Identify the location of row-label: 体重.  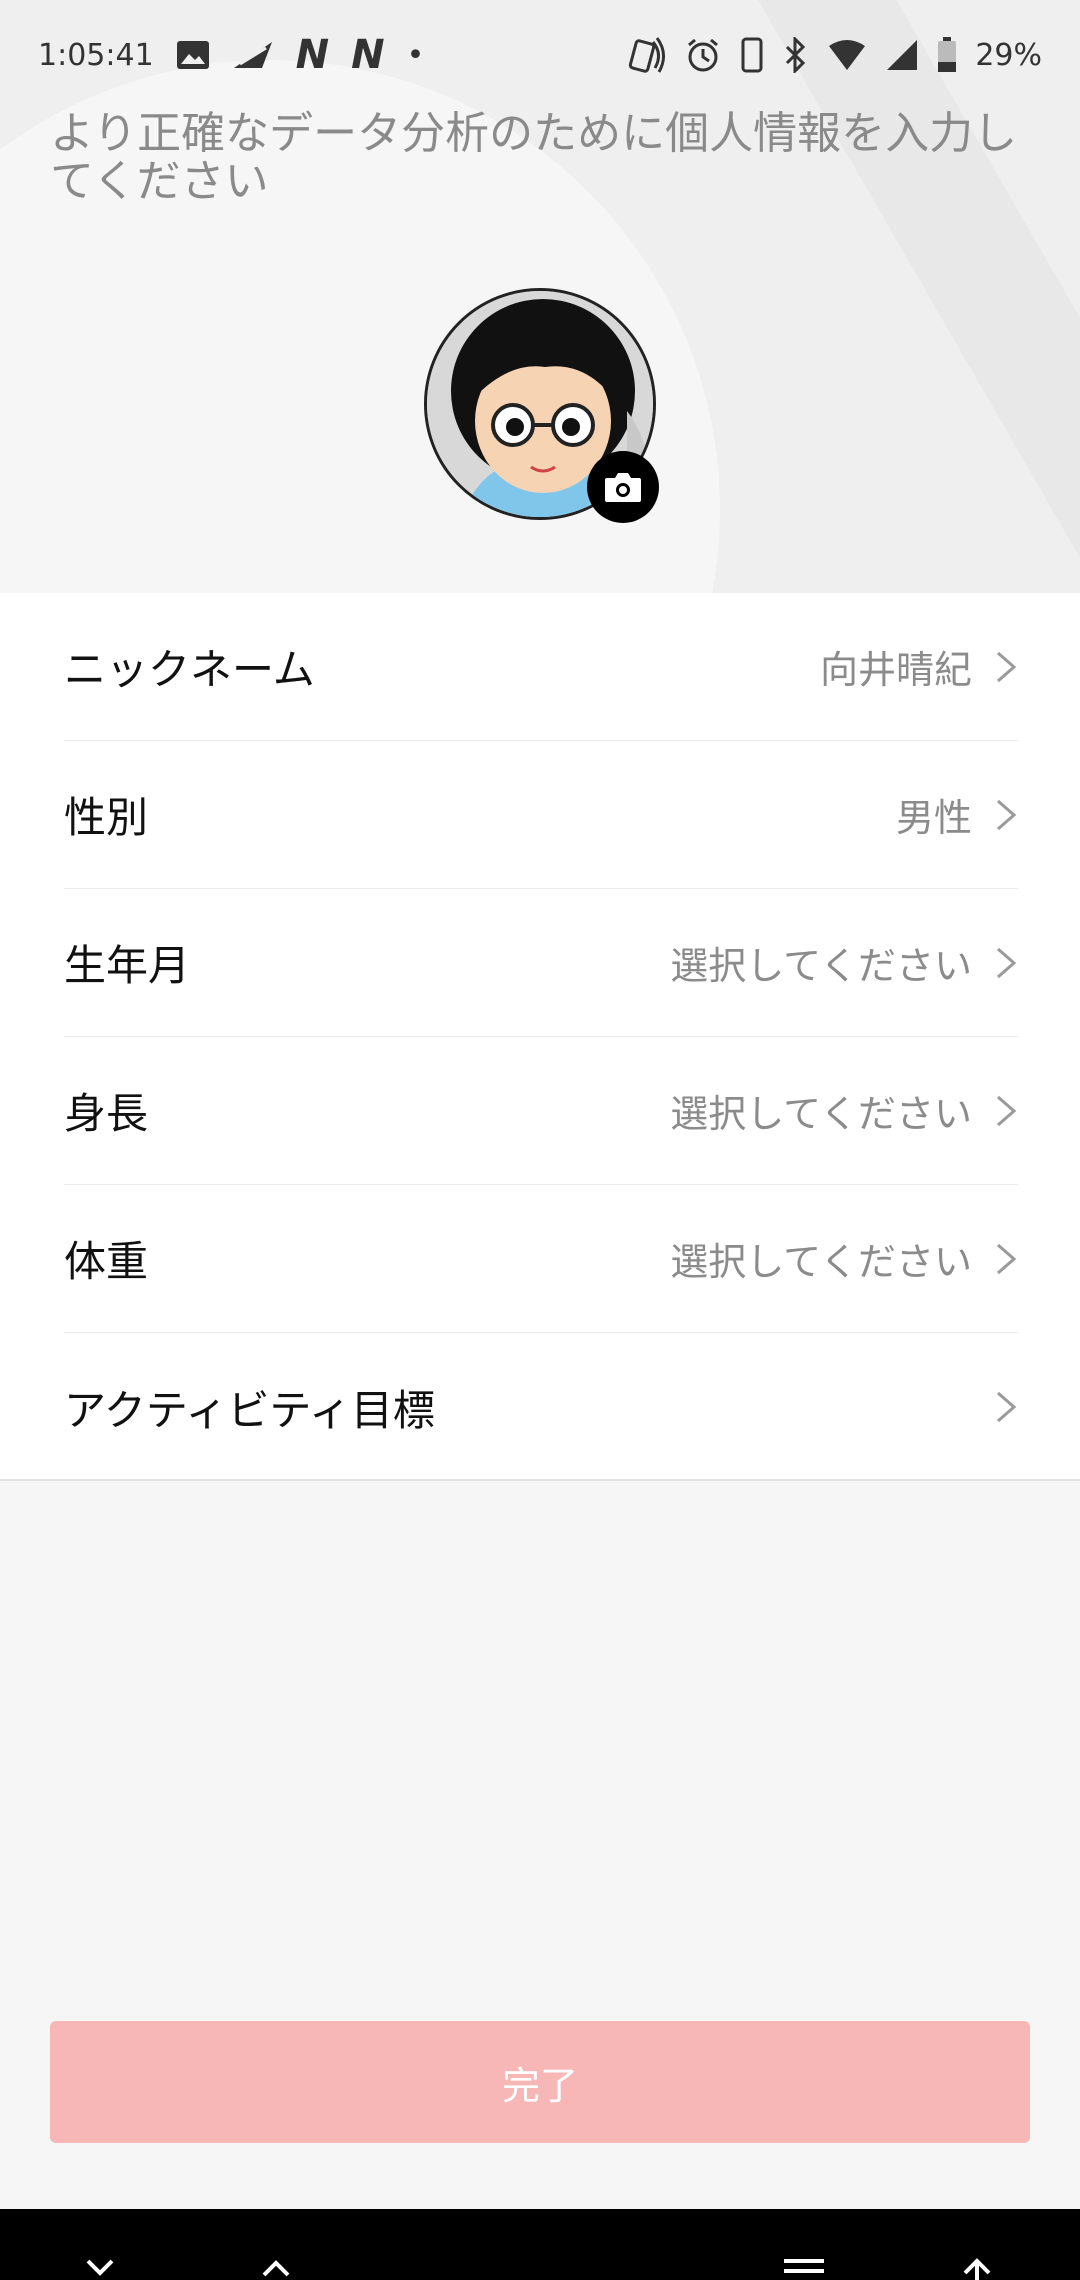
(106, 1261).